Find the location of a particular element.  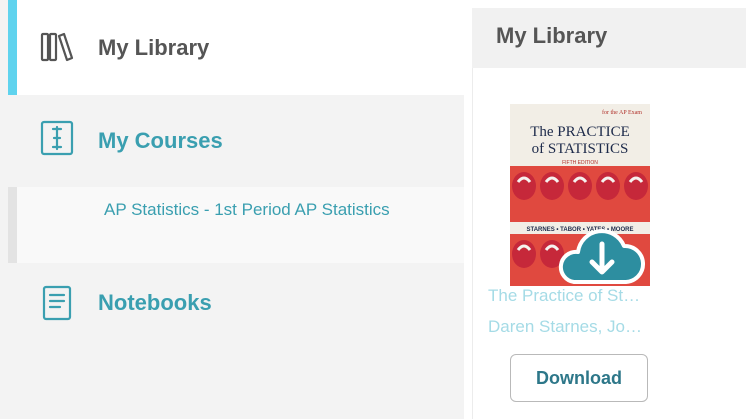

course-icon is located at coordinates (57, 138).